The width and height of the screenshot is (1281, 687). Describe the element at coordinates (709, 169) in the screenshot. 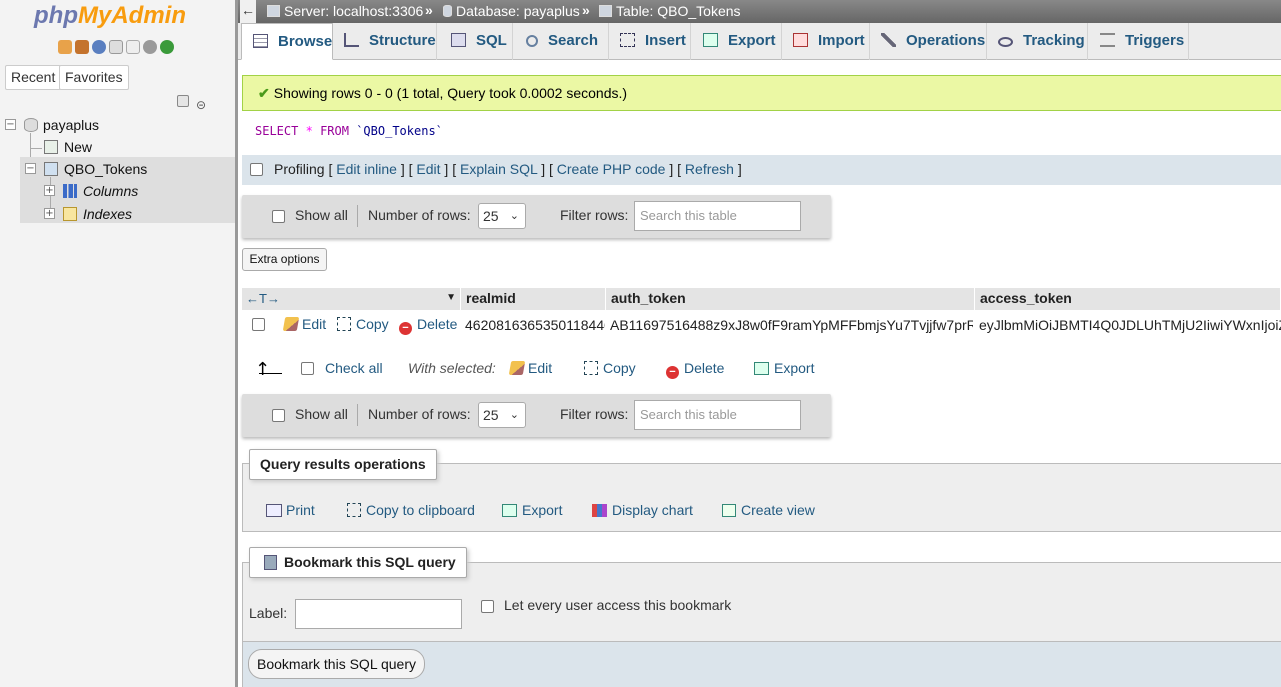

I see `refresh-link: Refresh` at that location.